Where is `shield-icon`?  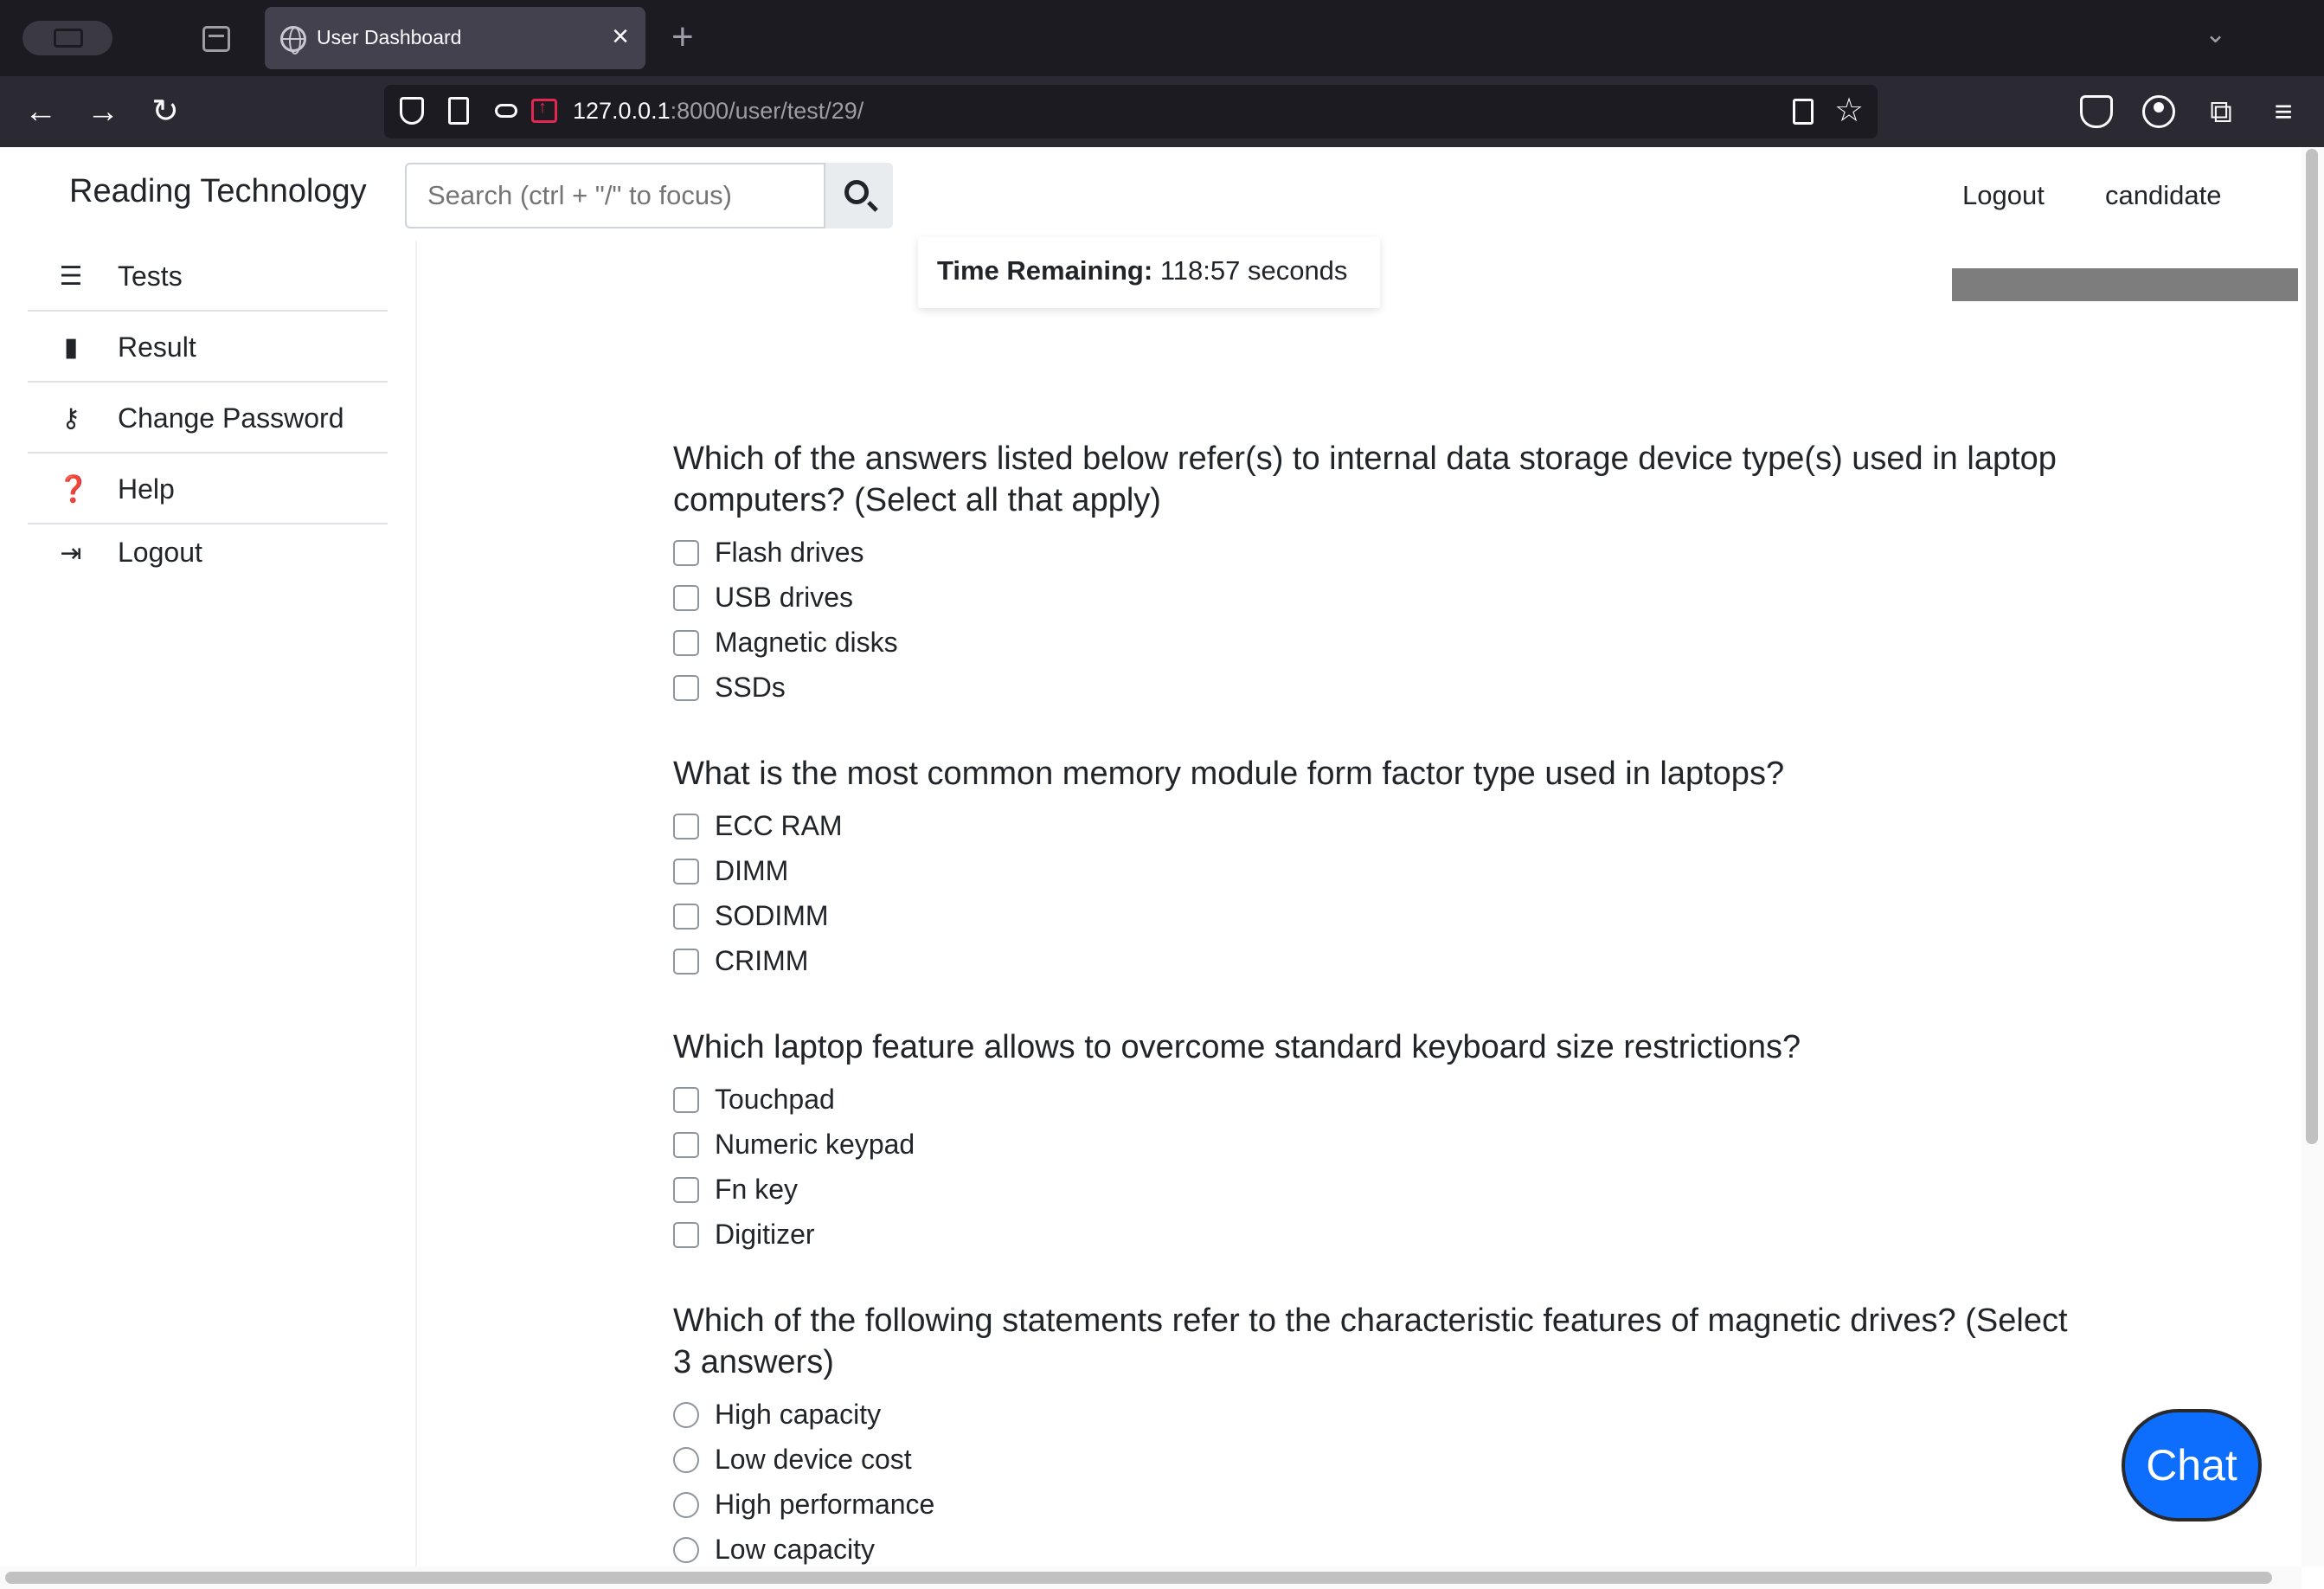 shield-icon is located at coordinates (412, 111).